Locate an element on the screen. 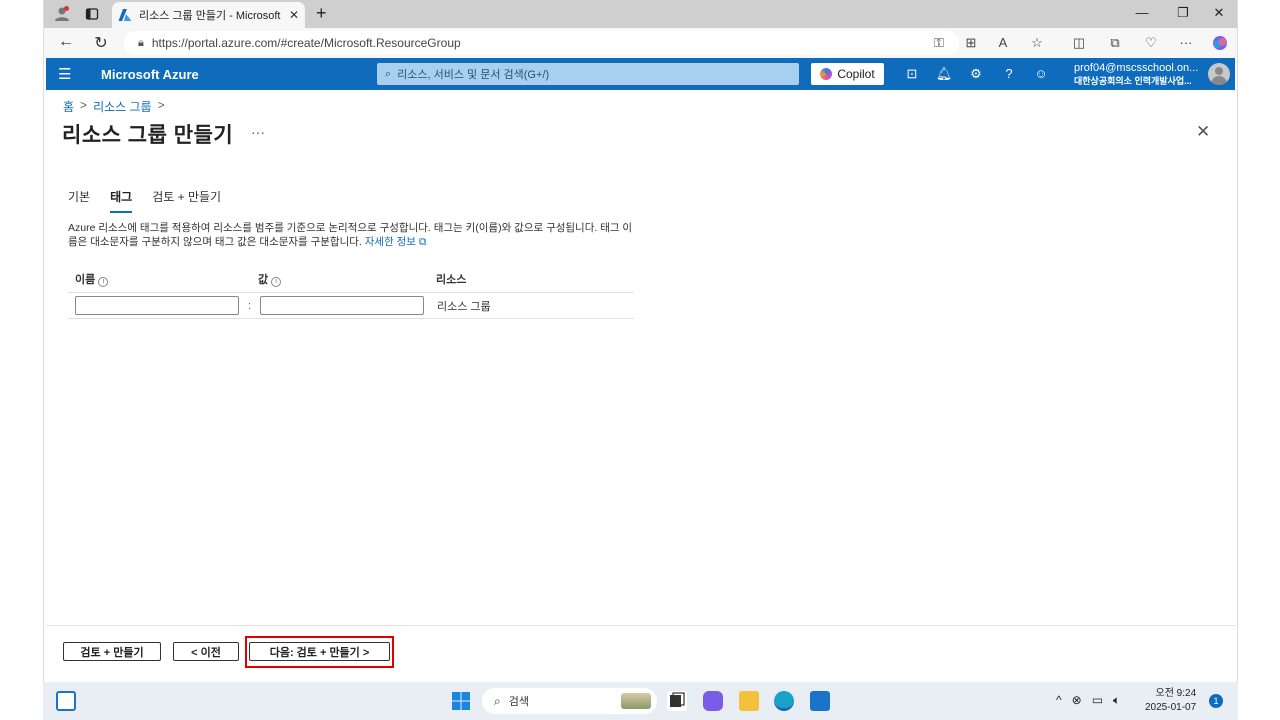  breadcrumb: 홈 > 리소스 그룹 > is located at coordinates (114, 106).